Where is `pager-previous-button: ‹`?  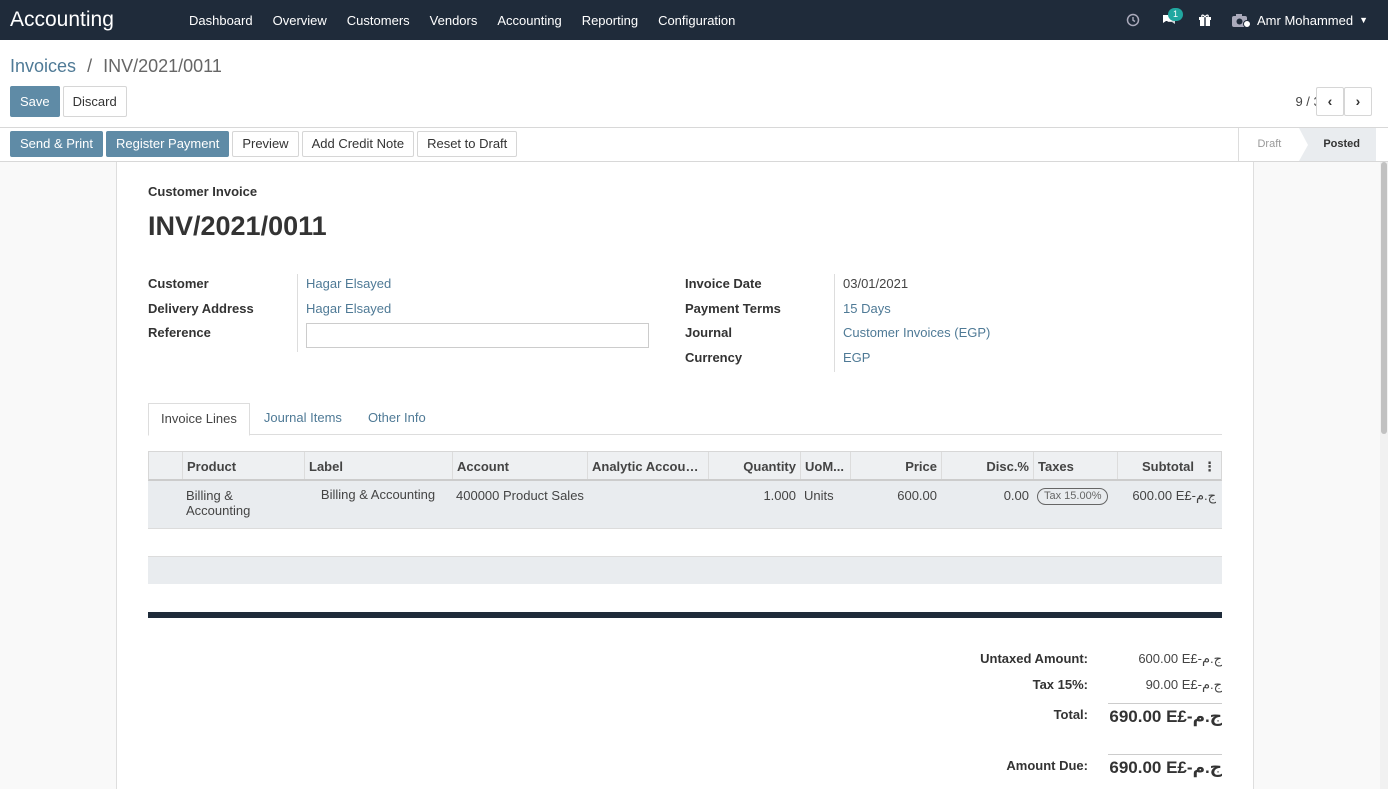 pager-previous-button: ‹ is located at coordinates (1330, 101).